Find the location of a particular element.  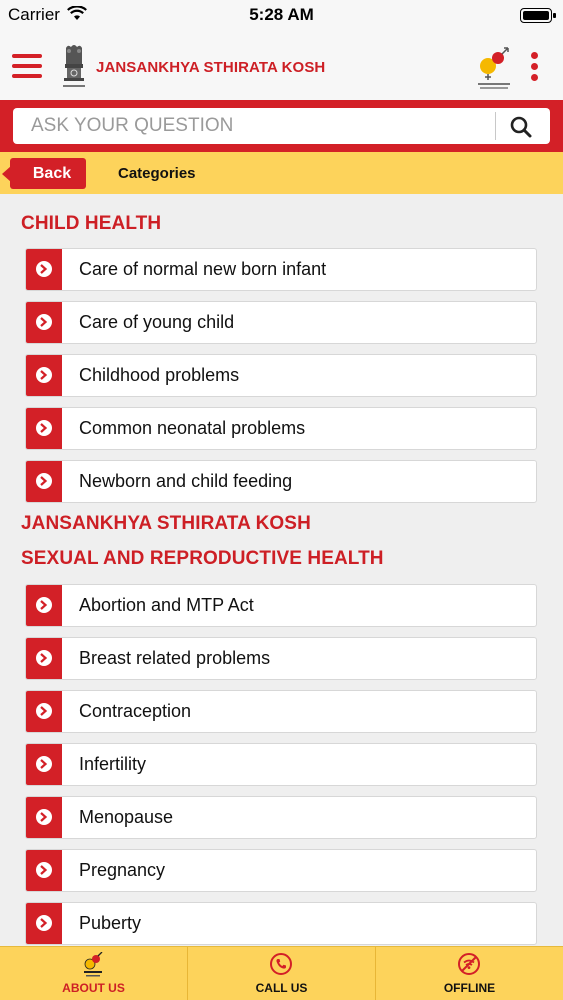

battery-icon is located at coordinates (538, 15).